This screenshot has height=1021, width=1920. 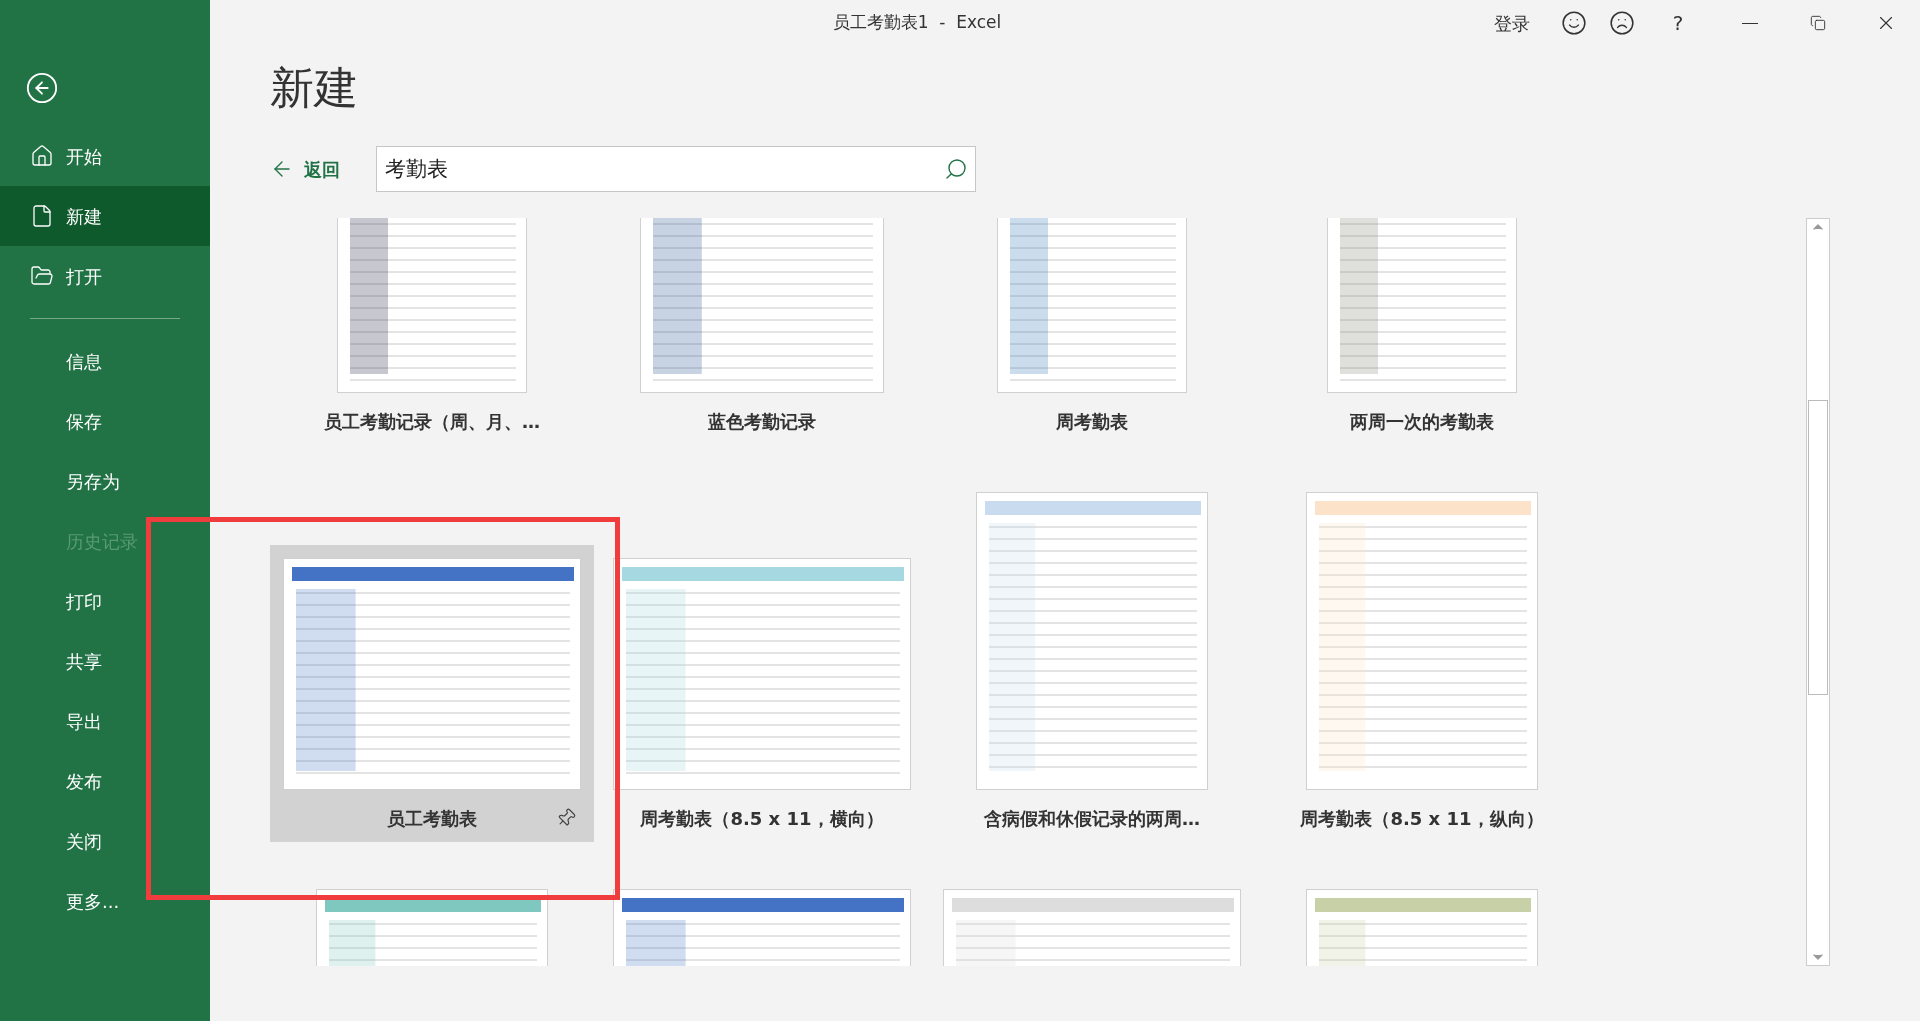 I want to click on search-field: 考勤表, so click(x=676, y=169).